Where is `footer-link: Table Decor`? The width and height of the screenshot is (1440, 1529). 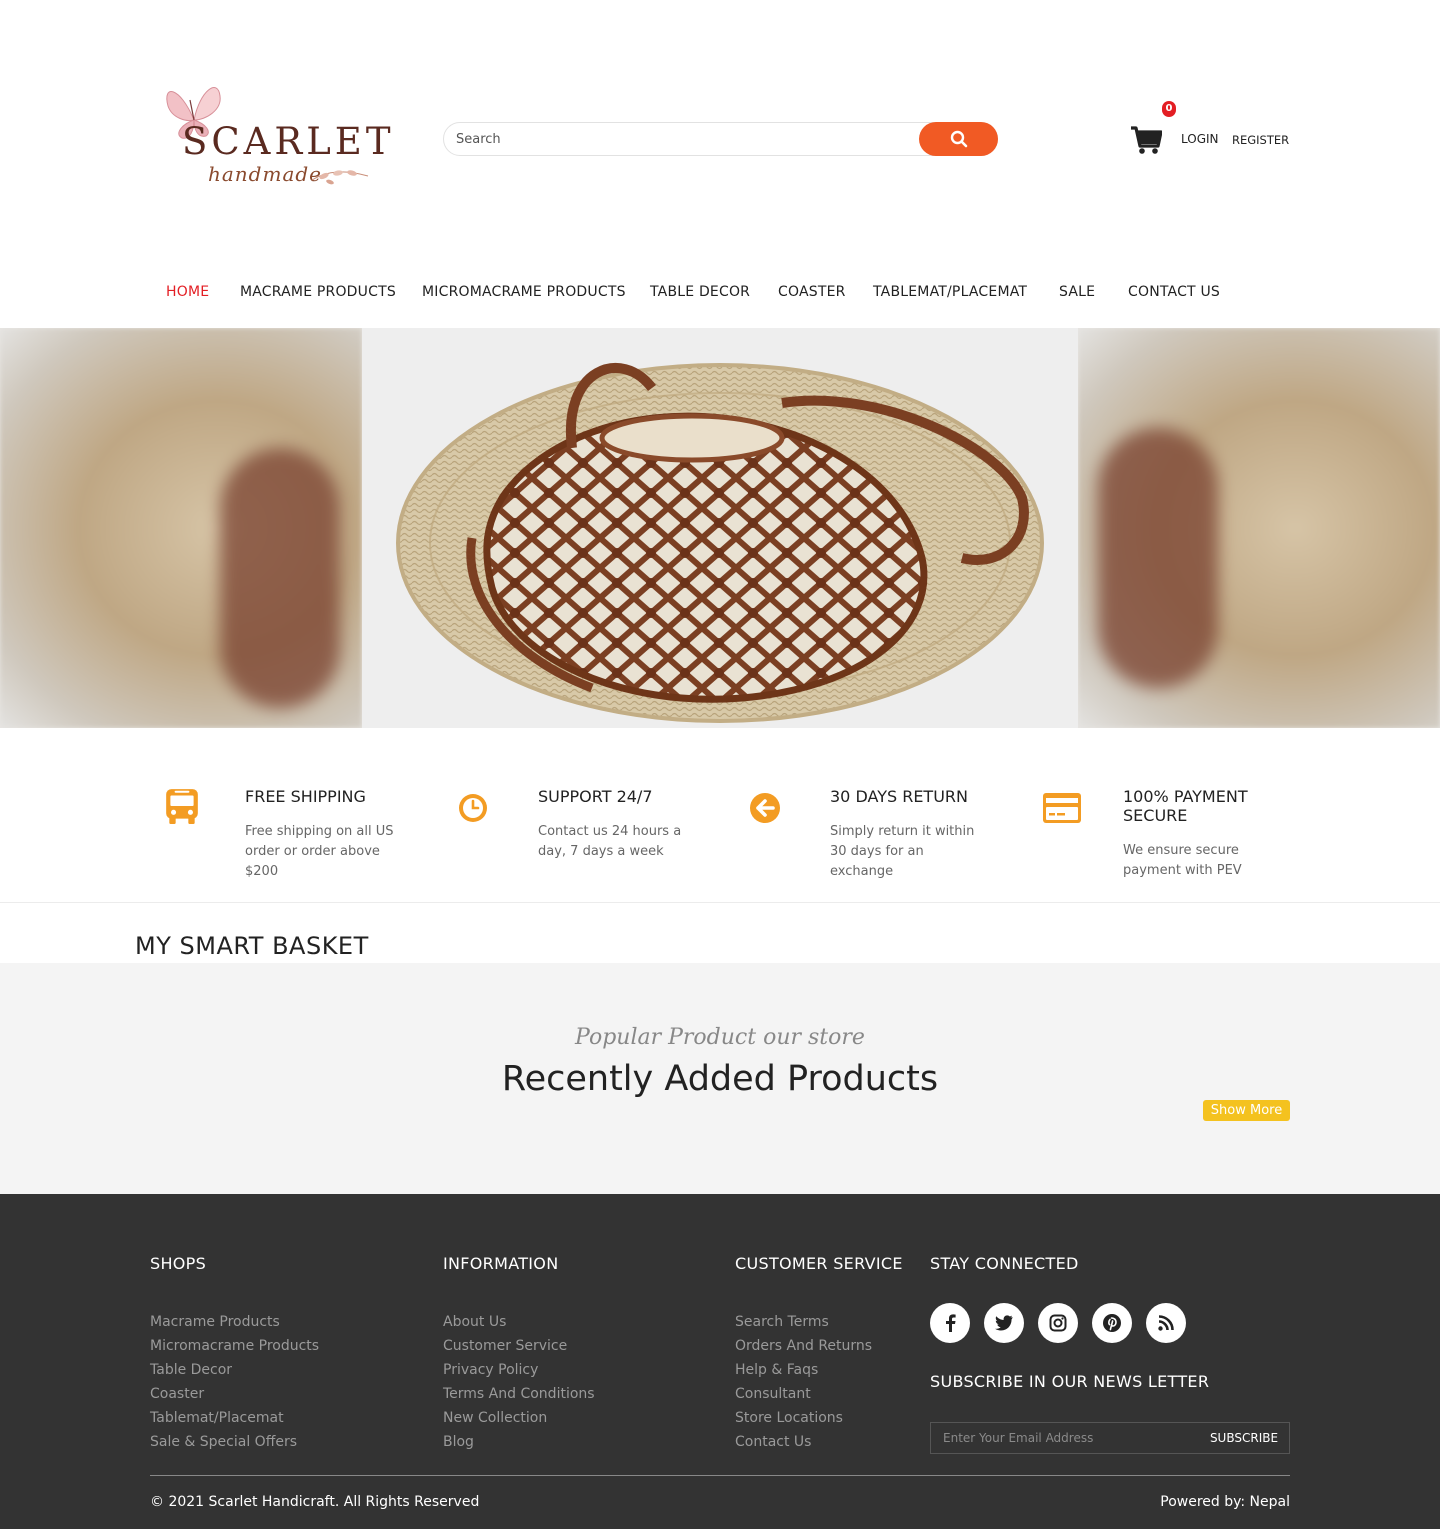 footer-link: Table Decor is located at coordinates (234, 1370).